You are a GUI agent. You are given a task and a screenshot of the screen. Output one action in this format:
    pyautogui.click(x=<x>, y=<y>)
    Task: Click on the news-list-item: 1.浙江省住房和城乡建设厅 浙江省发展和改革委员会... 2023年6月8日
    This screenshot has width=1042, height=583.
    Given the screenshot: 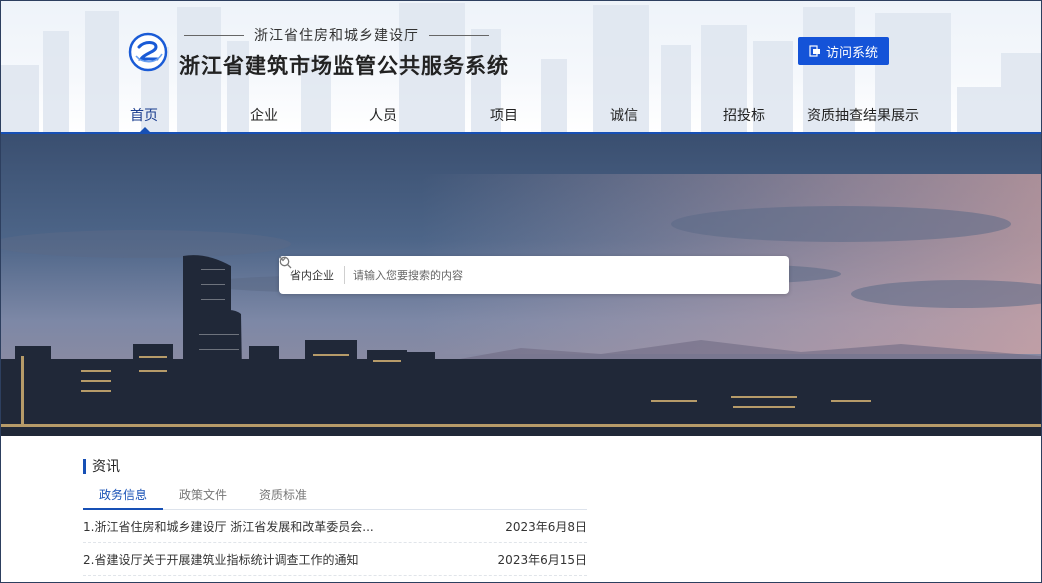 What is the action you would take?
    pyautogui.click(x=335, y=526)
    